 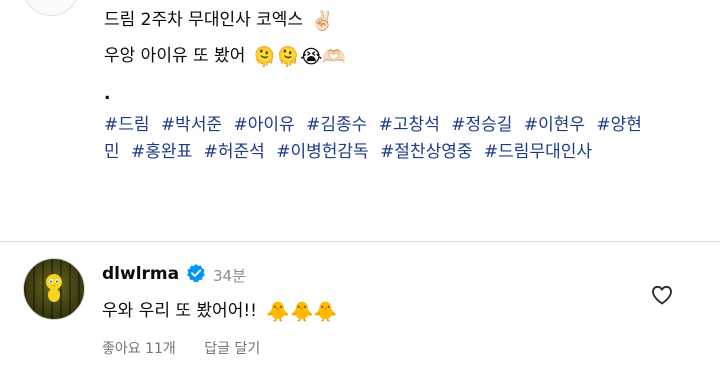 What do you see at coordinates (409, 125) in the screenshot?
I see `hashtag: #고창석` at bounding box center [409, 125].